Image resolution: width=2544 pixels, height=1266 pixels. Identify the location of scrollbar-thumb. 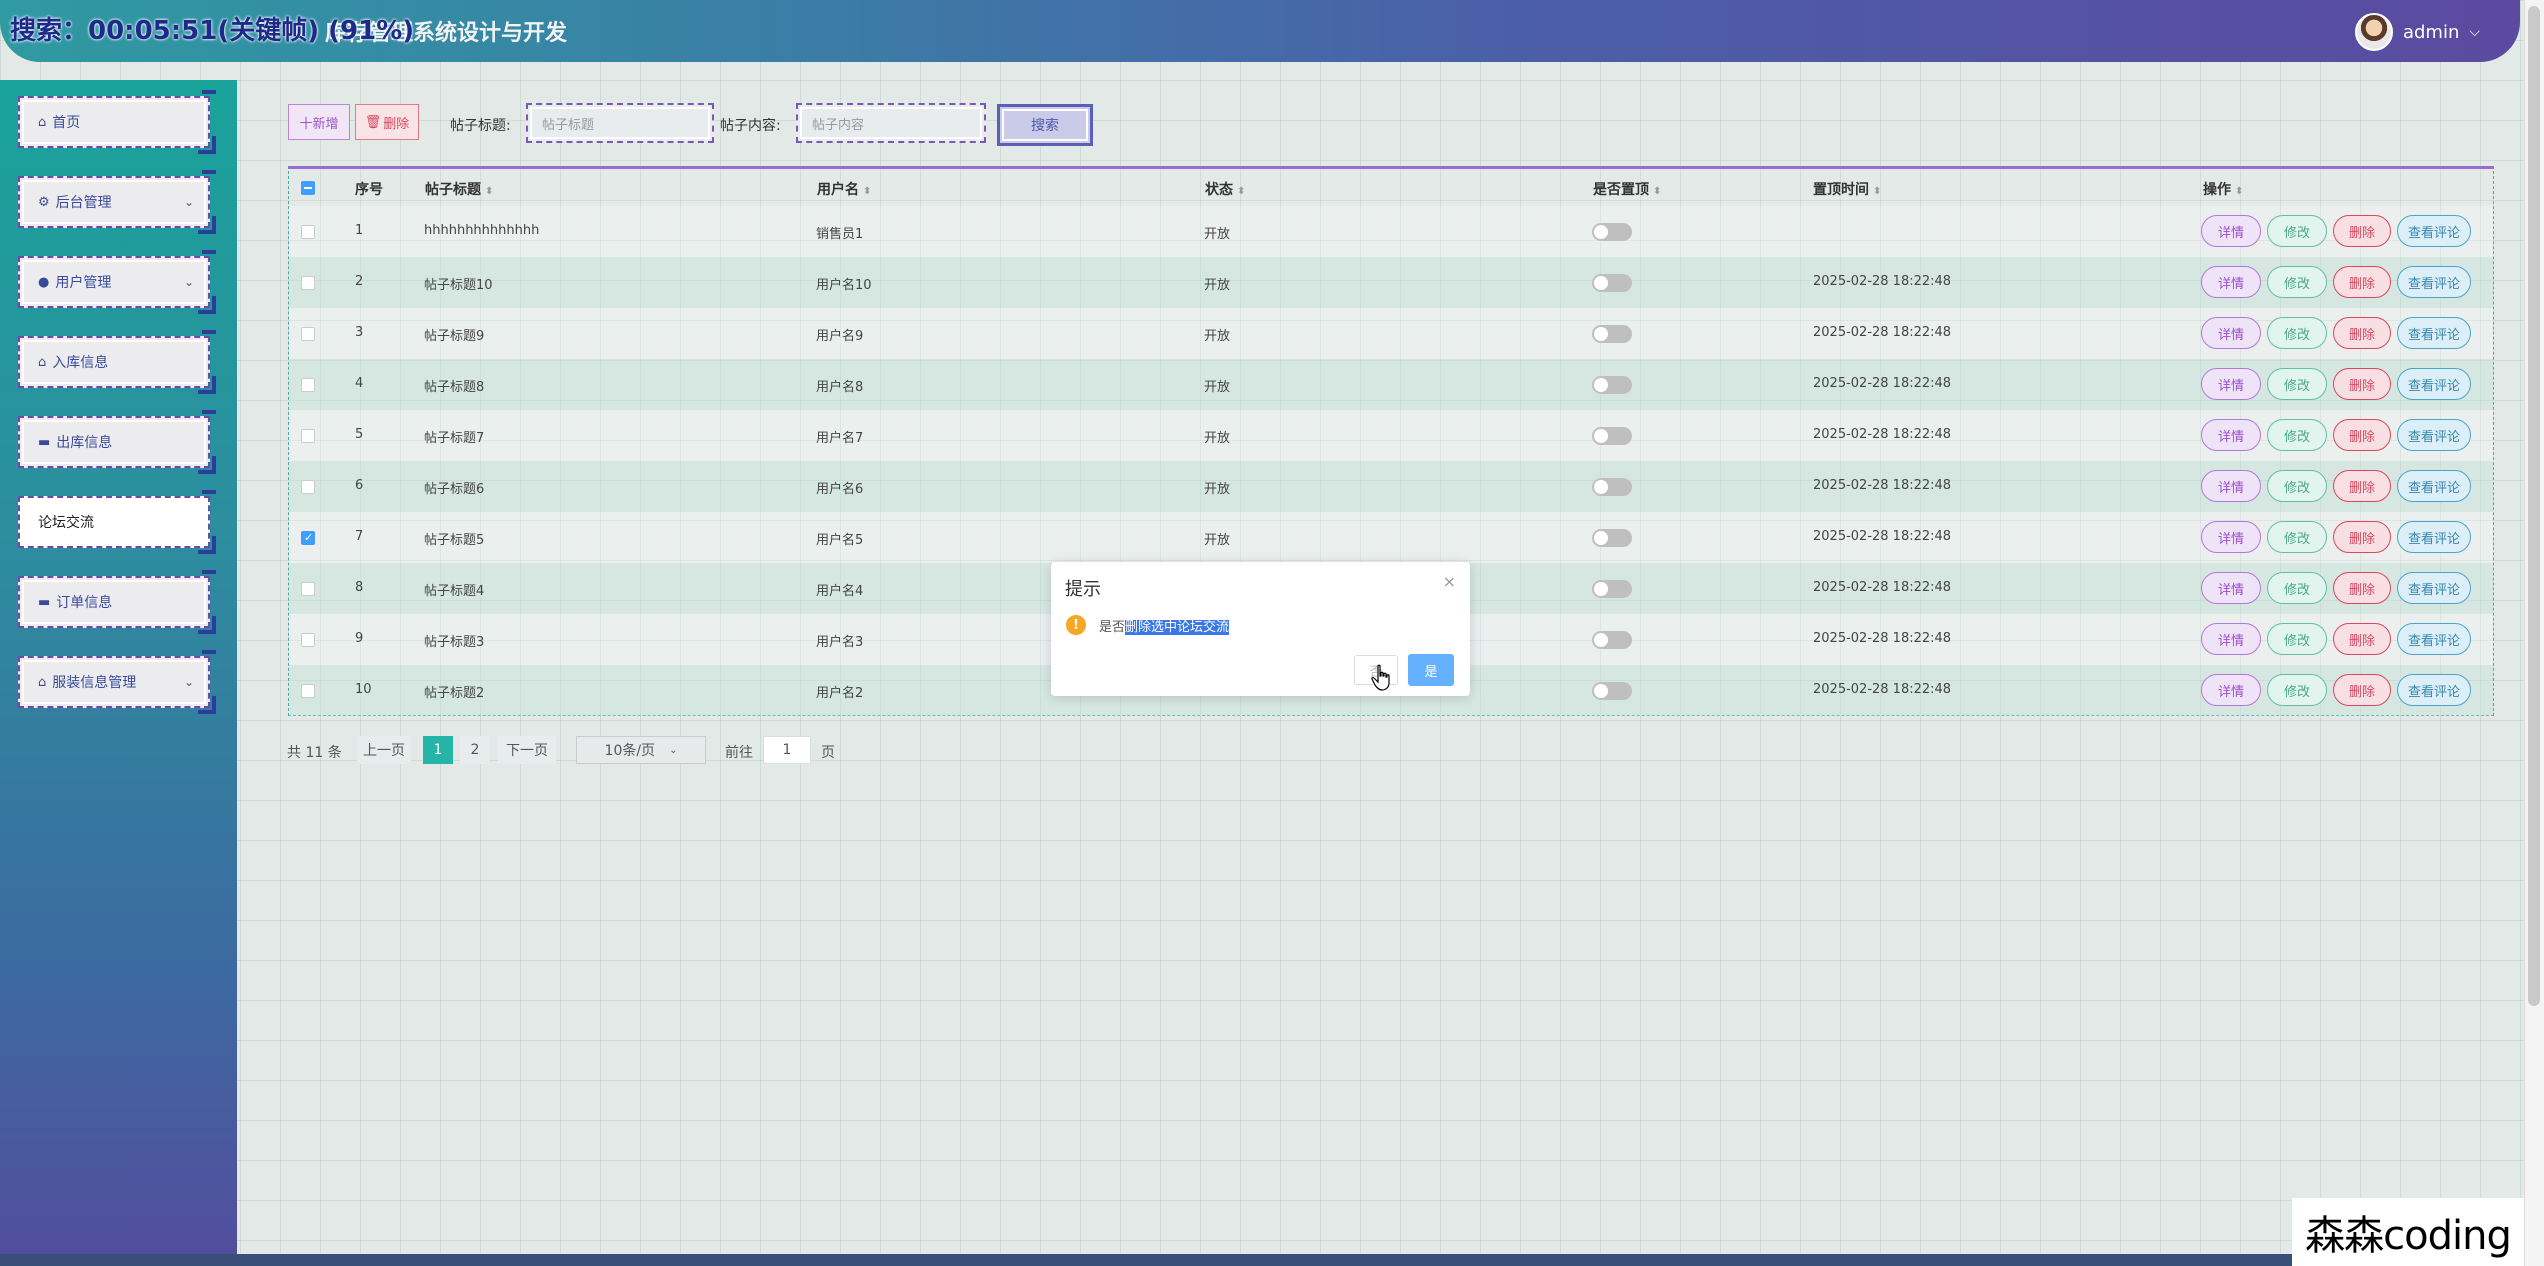
(2534, 506).